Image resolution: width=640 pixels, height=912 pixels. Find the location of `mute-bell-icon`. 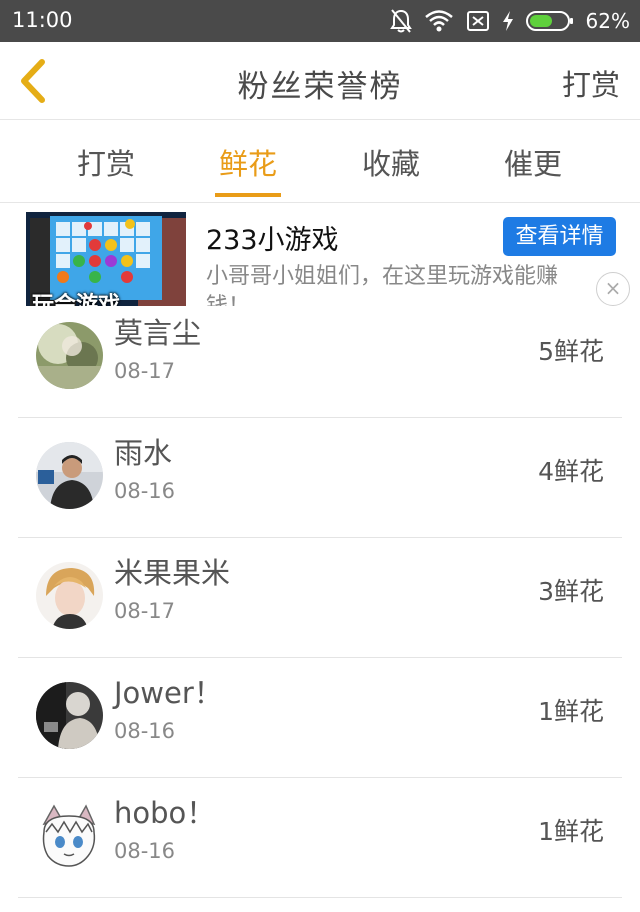

mute-bell-icon is located at coordinates (400, 21).